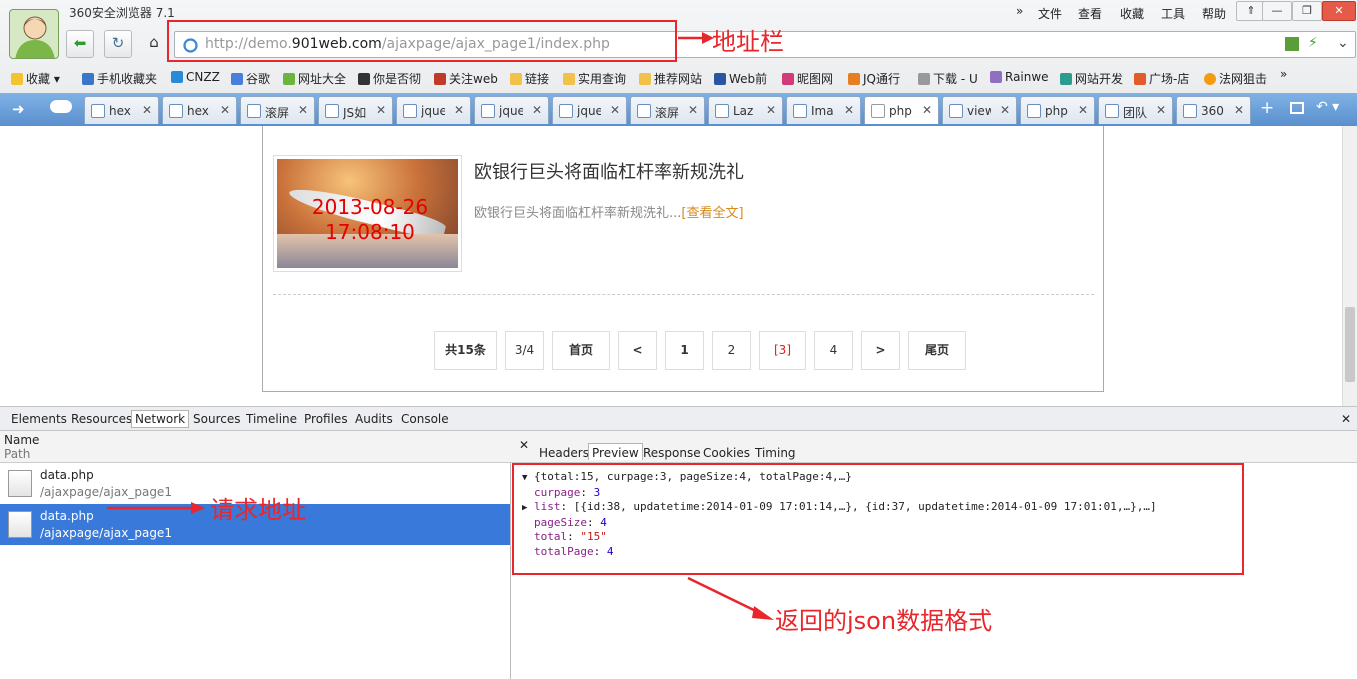 Image resolution: width=1357 pixels, height=679 pixels. I want to click on pagination-page-1: 1, so click(684, 350).